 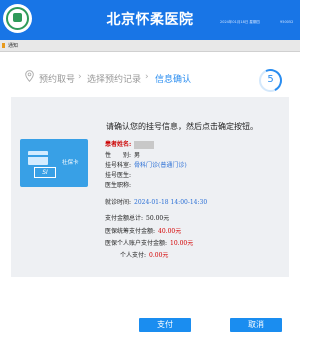 I want to click on gender-value: 男, so click(x=137, y=155).